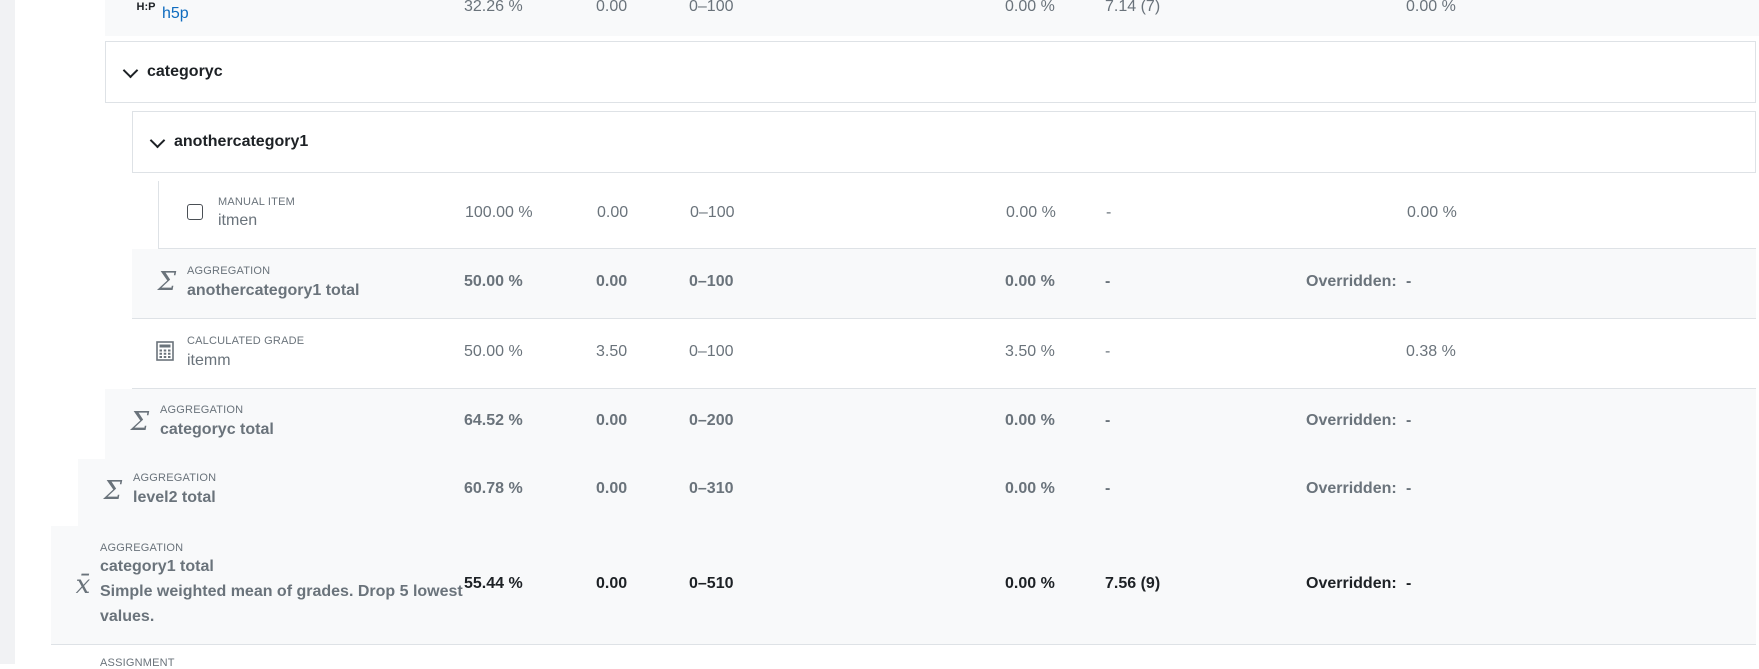 Image resolution: width=1759 pixels, height=669 pixels. Describe the element at coordinates (493, 488) in the screenshot. I see `weight-cell: 60.78 %` at that location.